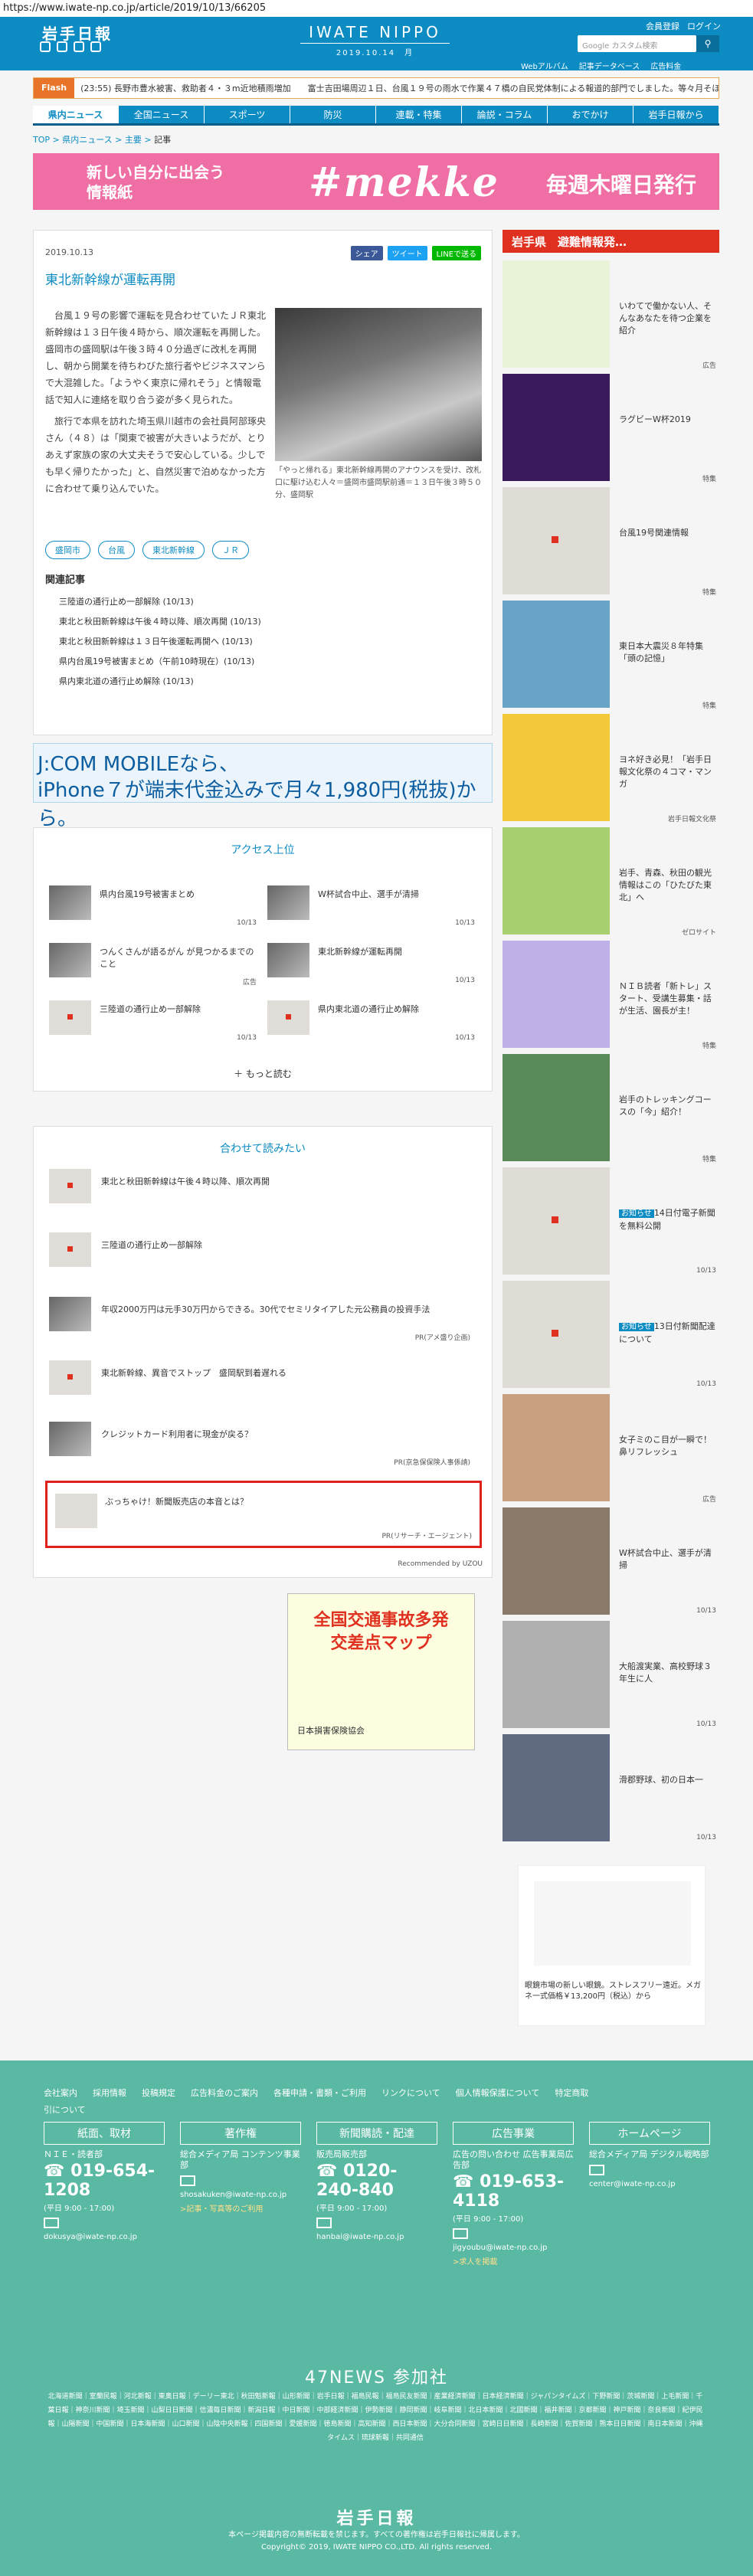  What do you see at coordinates (376, 2237) in the screenshot?
I see `email-link: hanbai@iwate-np.co.jp` at bounding box center [376, 2237].